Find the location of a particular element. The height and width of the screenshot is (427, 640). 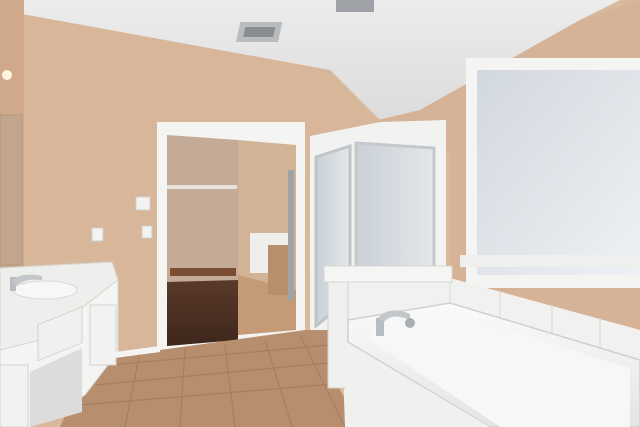

closet-shelf is located at coordinates (202, 187).